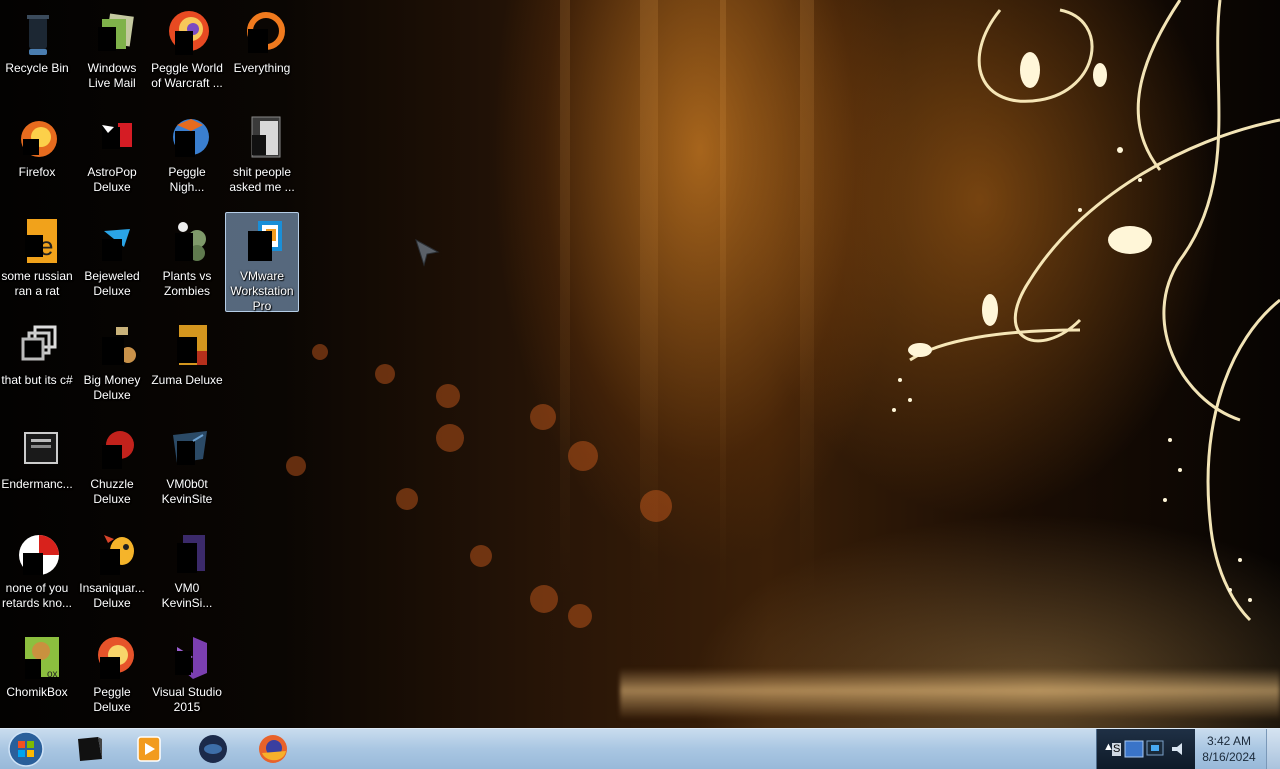 Image resolution: width=1280 pixels, height=769 pixels. Describe the element at coordinates (112, 491) in the screenshot. I see `icon-label: Chuzzle Deluxe` at that location.